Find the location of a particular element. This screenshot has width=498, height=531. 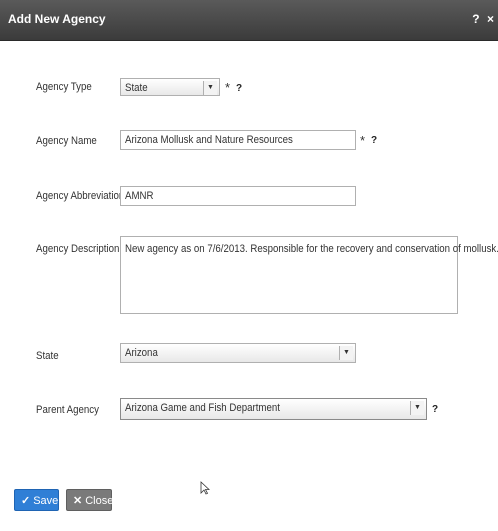

agency-type-select: State ▼ is located at coordinates (170, 87).